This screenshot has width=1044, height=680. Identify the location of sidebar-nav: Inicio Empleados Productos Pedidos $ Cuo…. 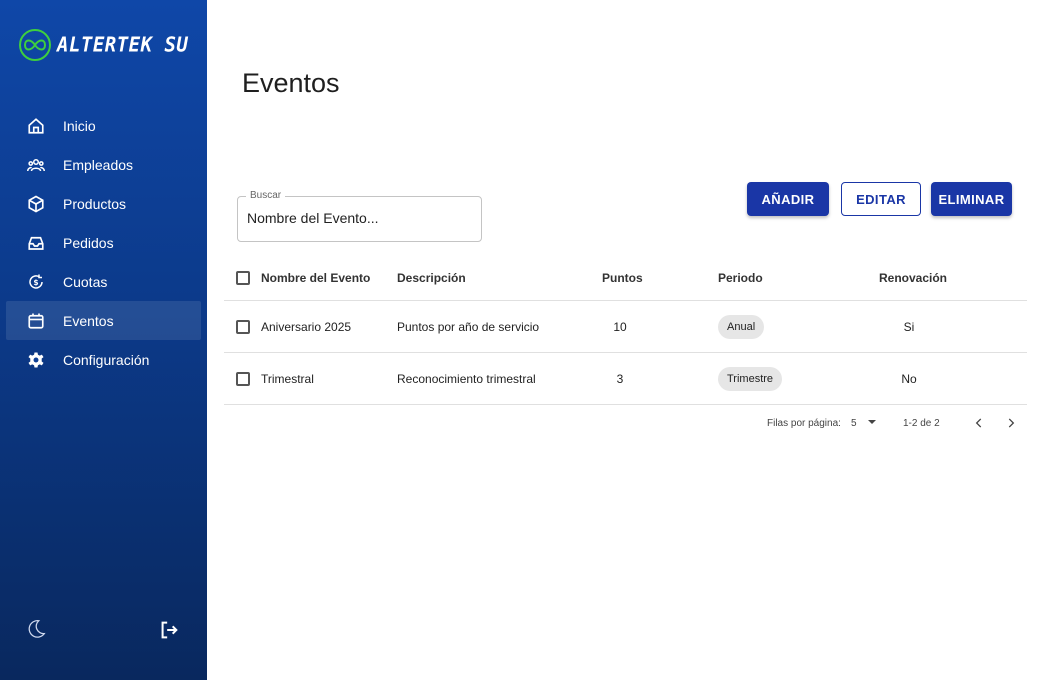
(103, 242).